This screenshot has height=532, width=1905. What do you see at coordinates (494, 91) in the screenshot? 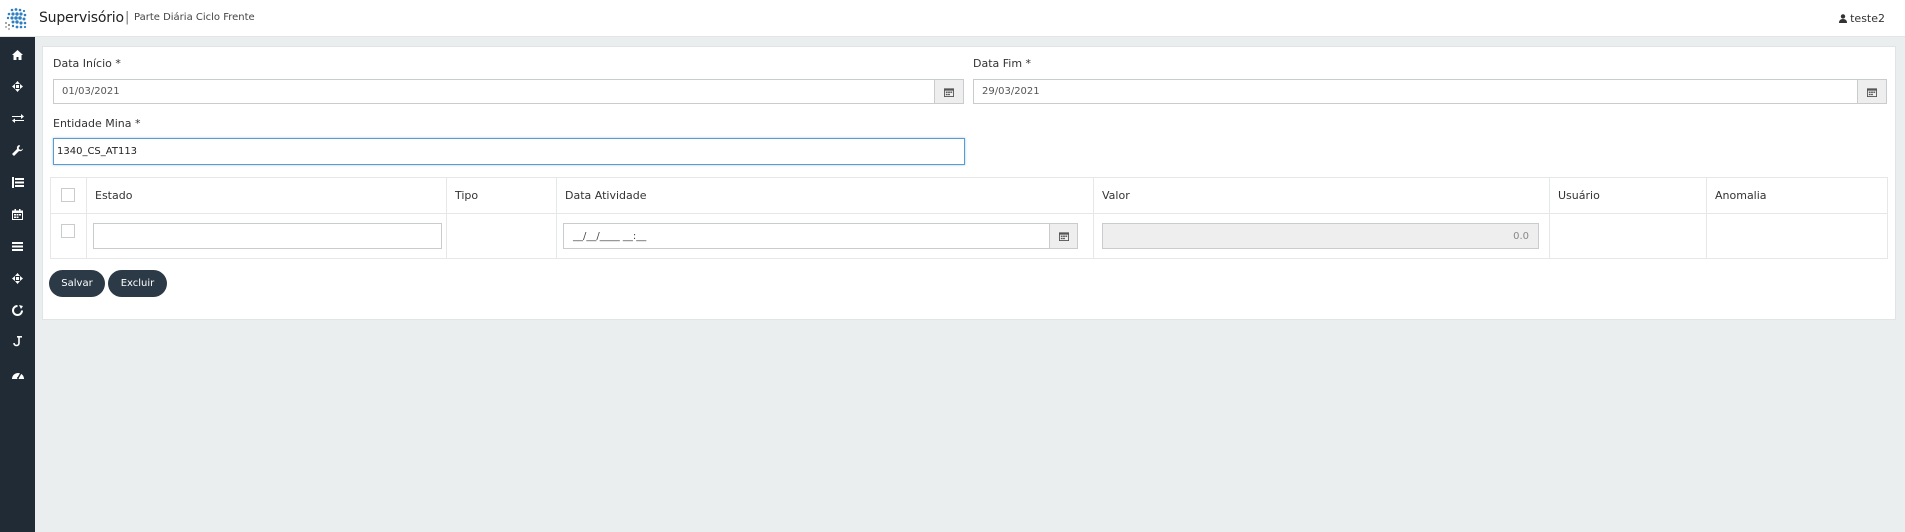
I see `data-inicio-input: 01/03/2021` at bounding box center [494, 91].